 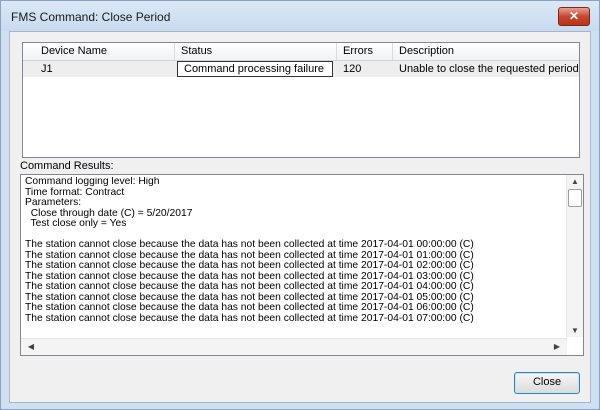 What do you see at coordinates (575, 181) in the screenshot?
I see `scroll-up-icon: ▲` at bounding box center [575, 181].